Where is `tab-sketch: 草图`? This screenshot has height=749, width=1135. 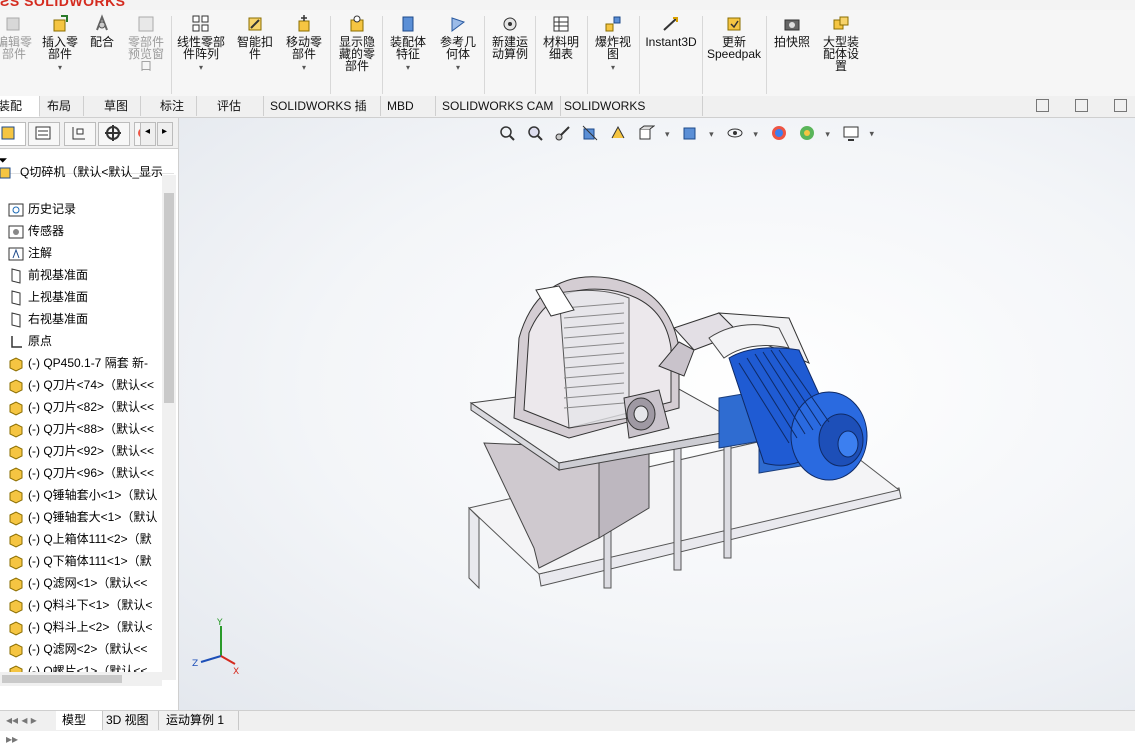 tab-sketch: 草图 is located at coordinates (119, 106).